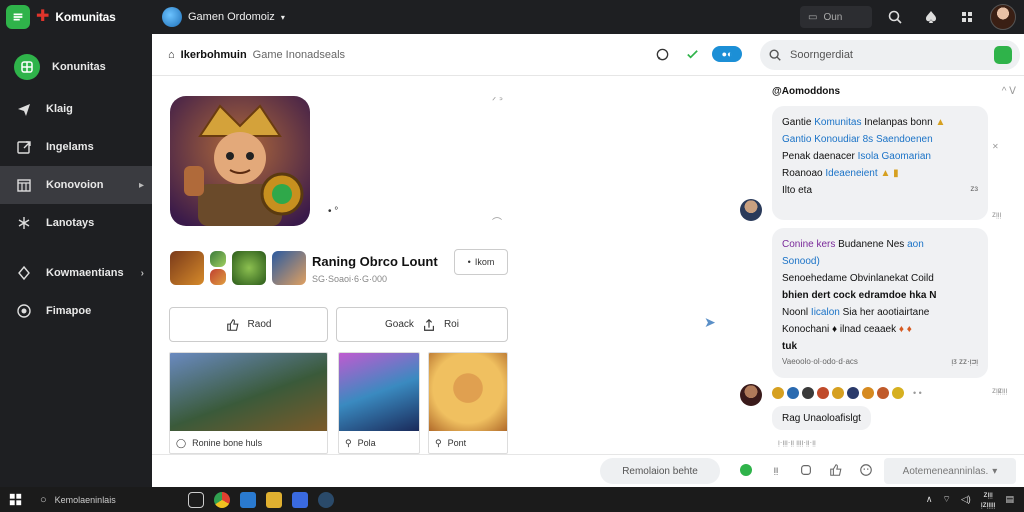  I want to click on sidebar-item-label: Lanotays, so click(70, 223).